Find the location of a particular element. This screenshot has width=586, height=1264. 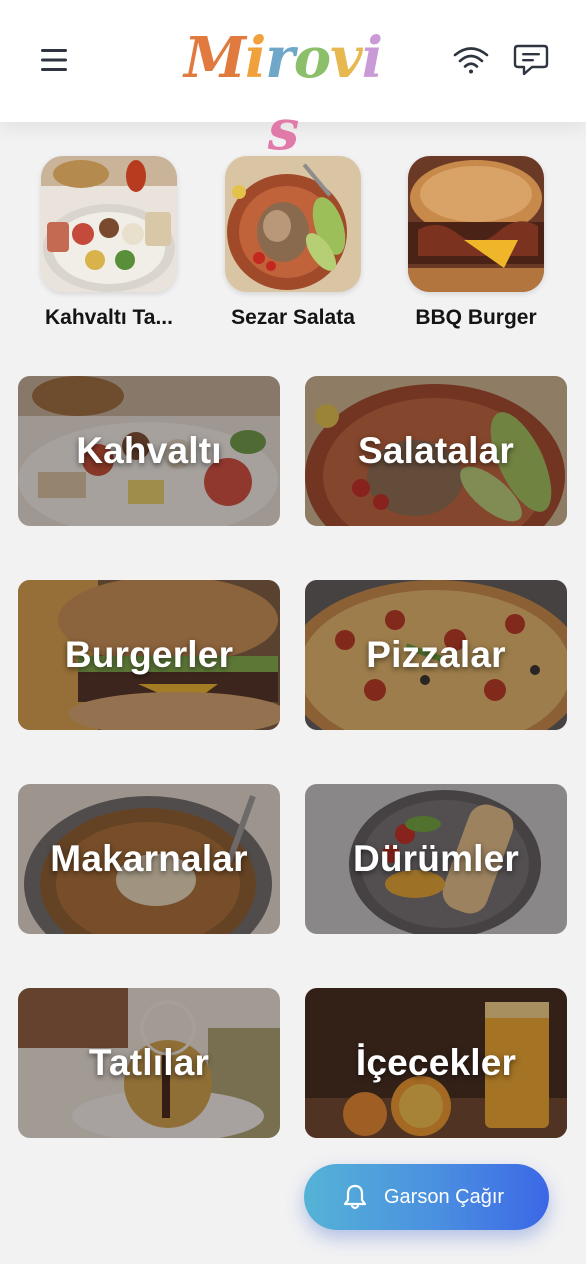

category-label: Kahvaltı is located at coordinates (149, 450).